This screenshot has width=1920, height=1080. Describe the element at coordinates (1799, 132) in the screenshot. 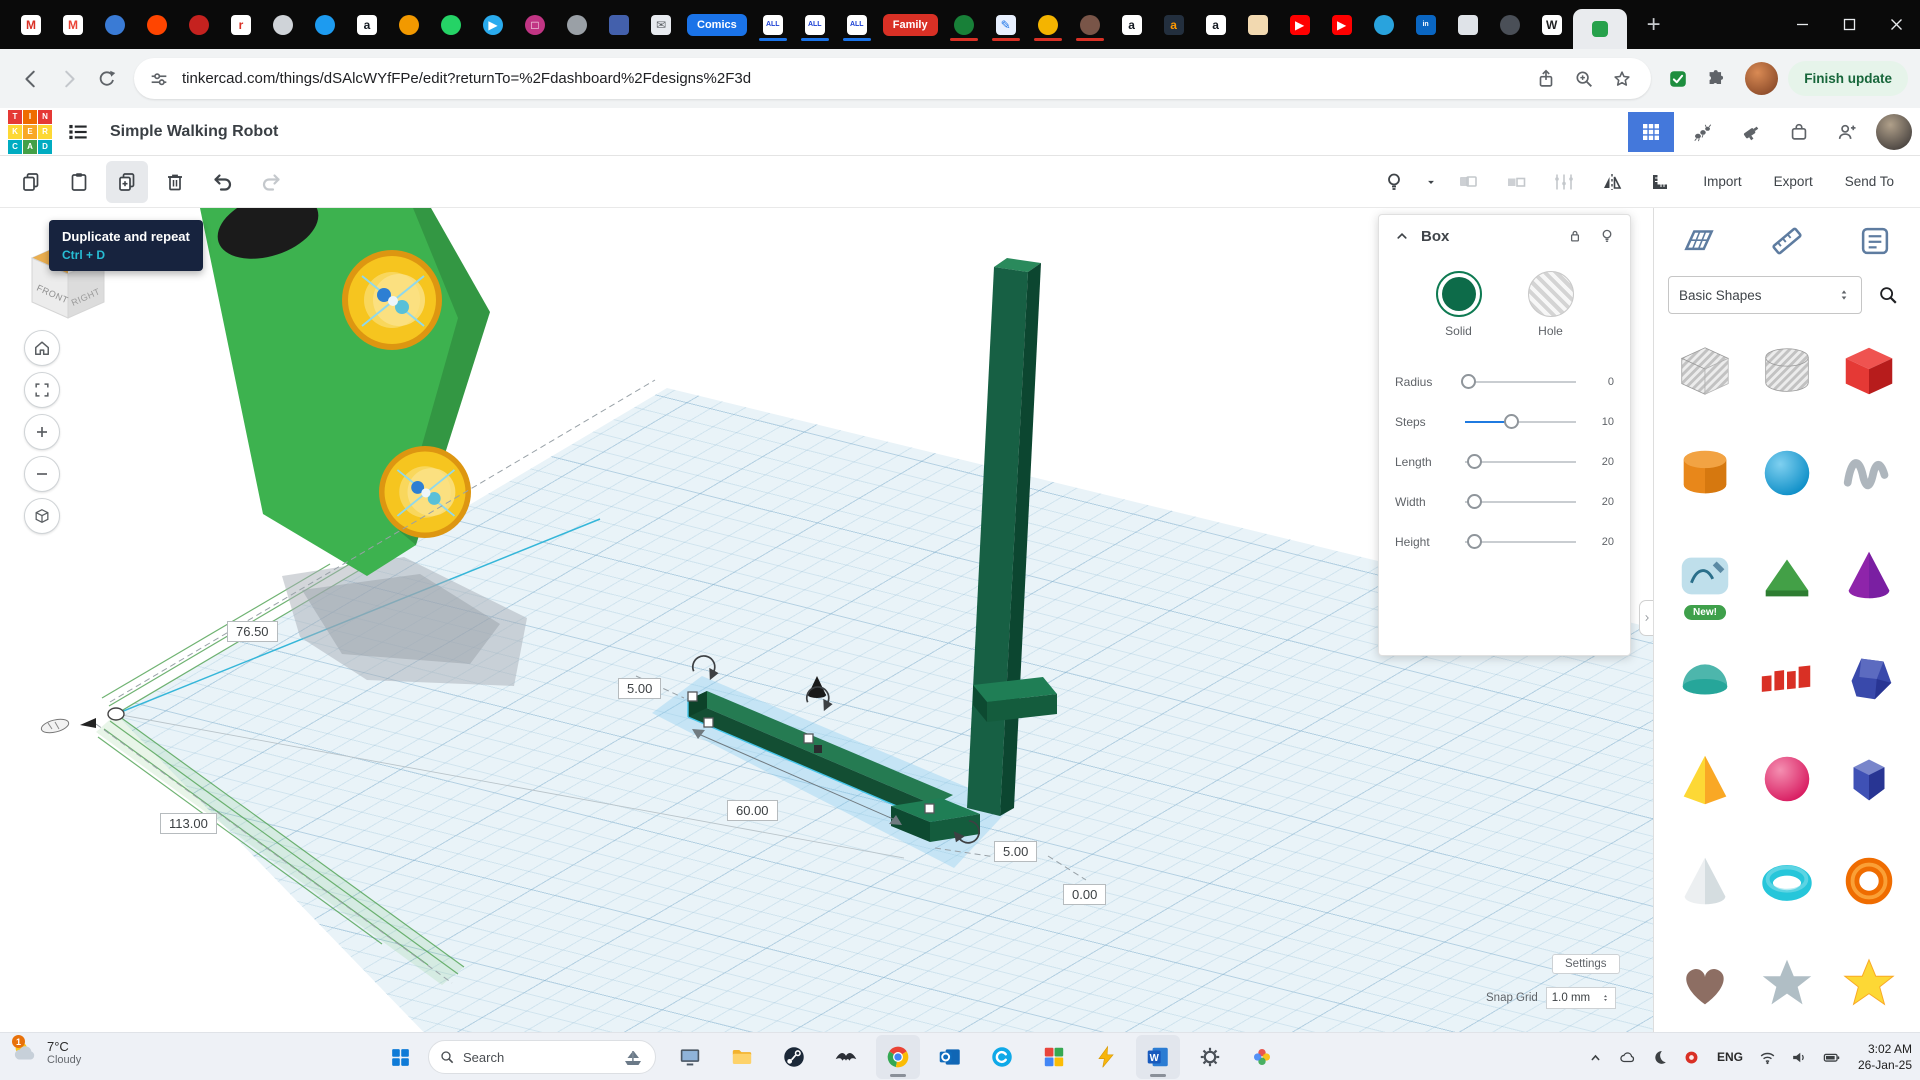

I see `bag-icon` at that location.